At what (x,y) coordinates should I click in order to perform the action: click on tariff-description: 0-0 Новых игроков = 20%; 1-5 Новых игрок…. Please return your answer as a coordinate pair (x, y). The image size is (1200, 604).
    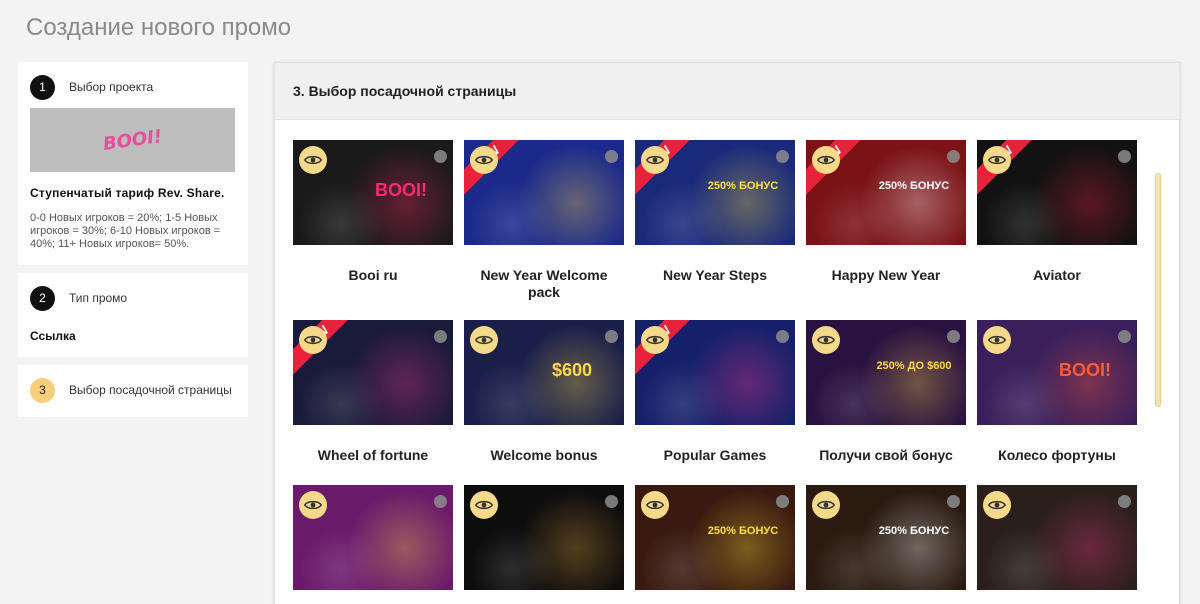
    Looking at the image, I should click on (125, 231).